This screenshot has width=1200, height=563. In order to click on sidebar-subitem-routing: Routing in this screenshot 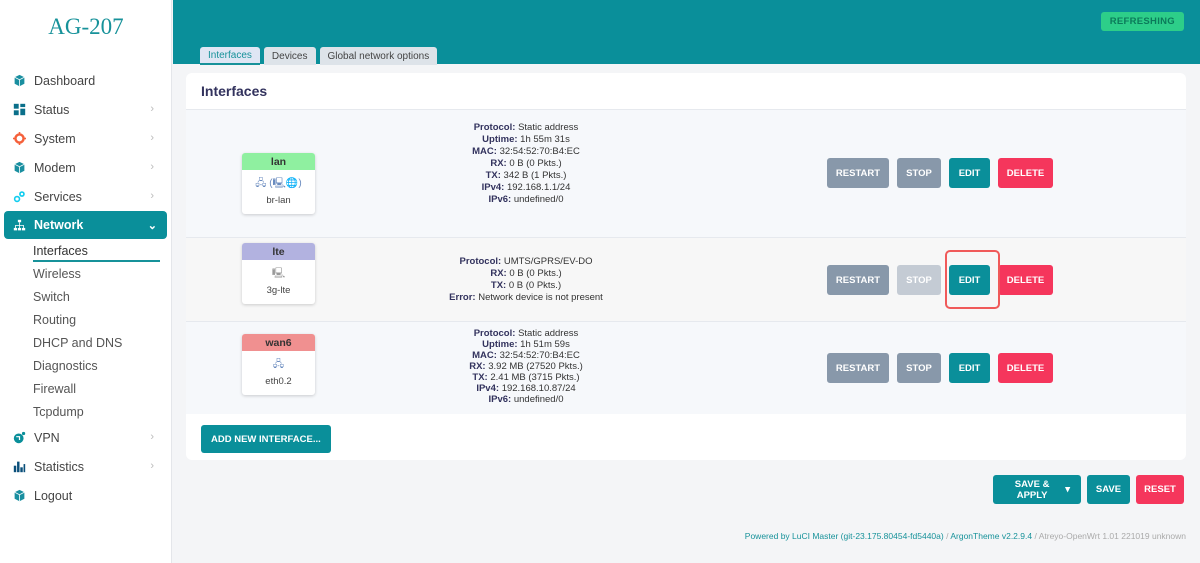, I will do `click(86, 319)`.